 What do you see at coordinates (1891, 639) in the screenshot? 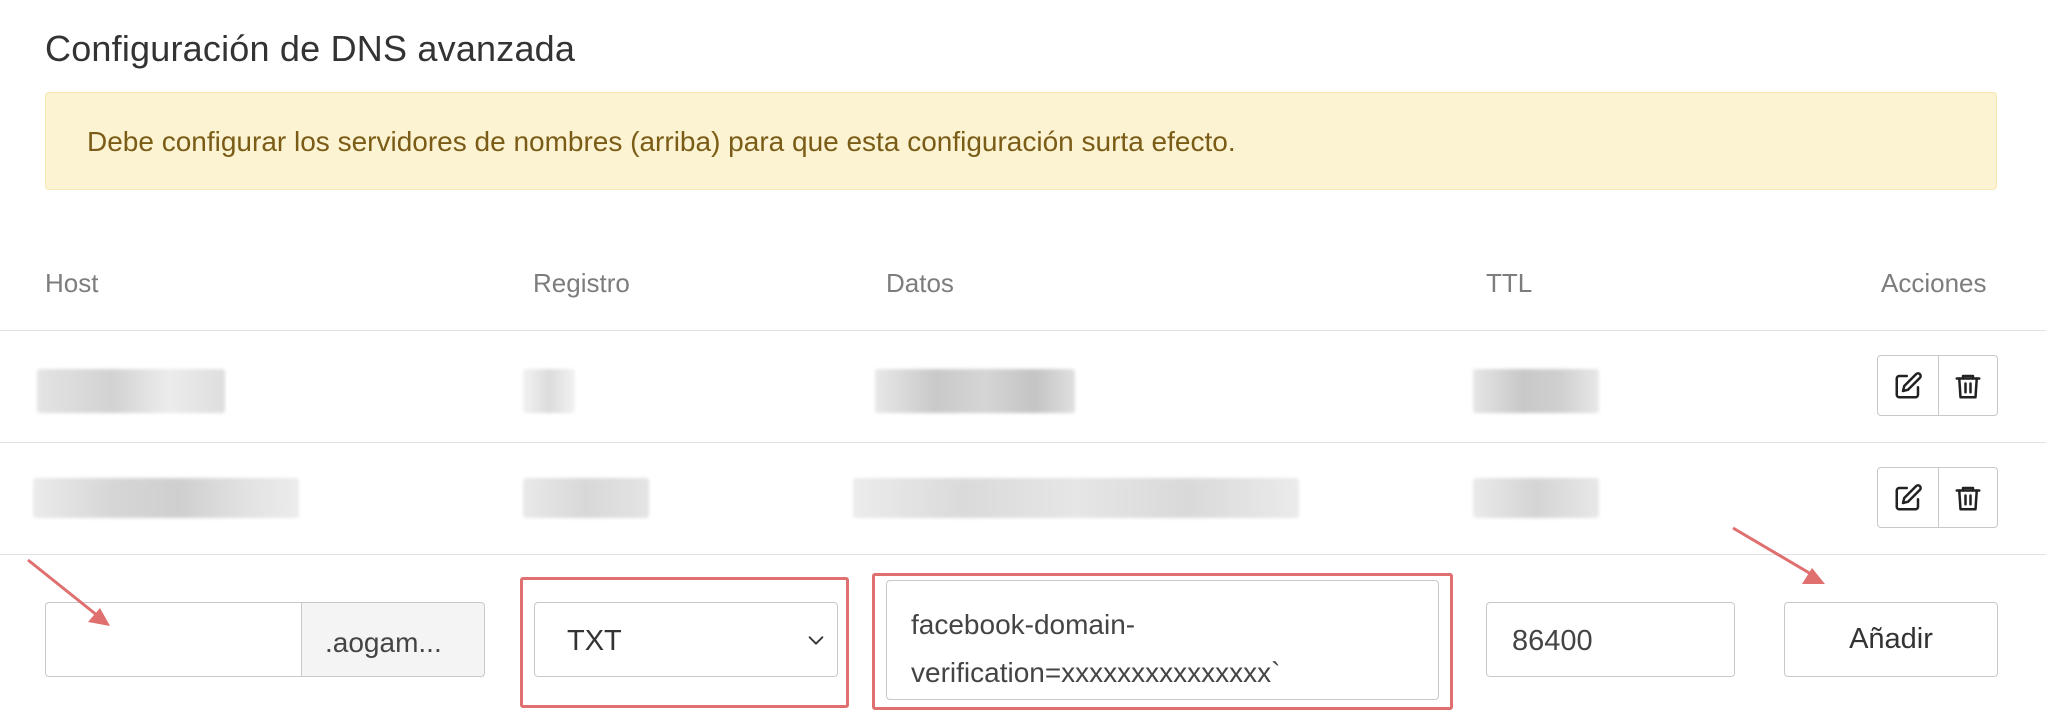
I see `add-record-button: Añadir` at bounding box center [1891, 639].